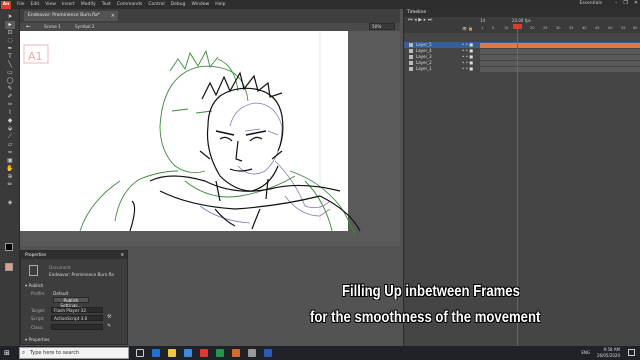 The width and height of the screenshot is (640, 360). What do you see at coordinates (172, 353) in the screenshot?
I see `file-explorer-icon` at bounding box center [172, 353].